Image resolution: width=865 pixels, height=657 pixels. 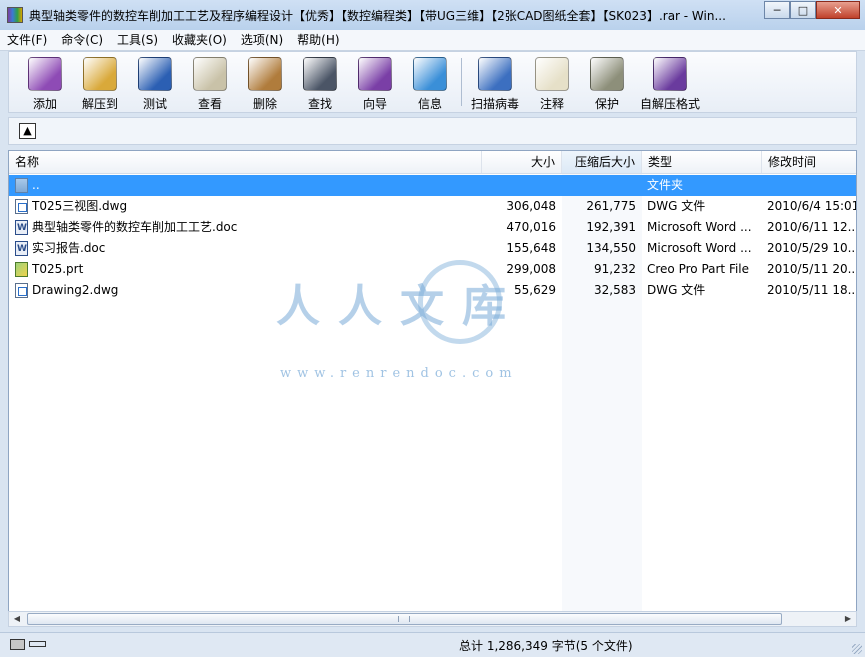 I want to click on menu-favorites: 收藏夹(O), so click(x=199, y=40).